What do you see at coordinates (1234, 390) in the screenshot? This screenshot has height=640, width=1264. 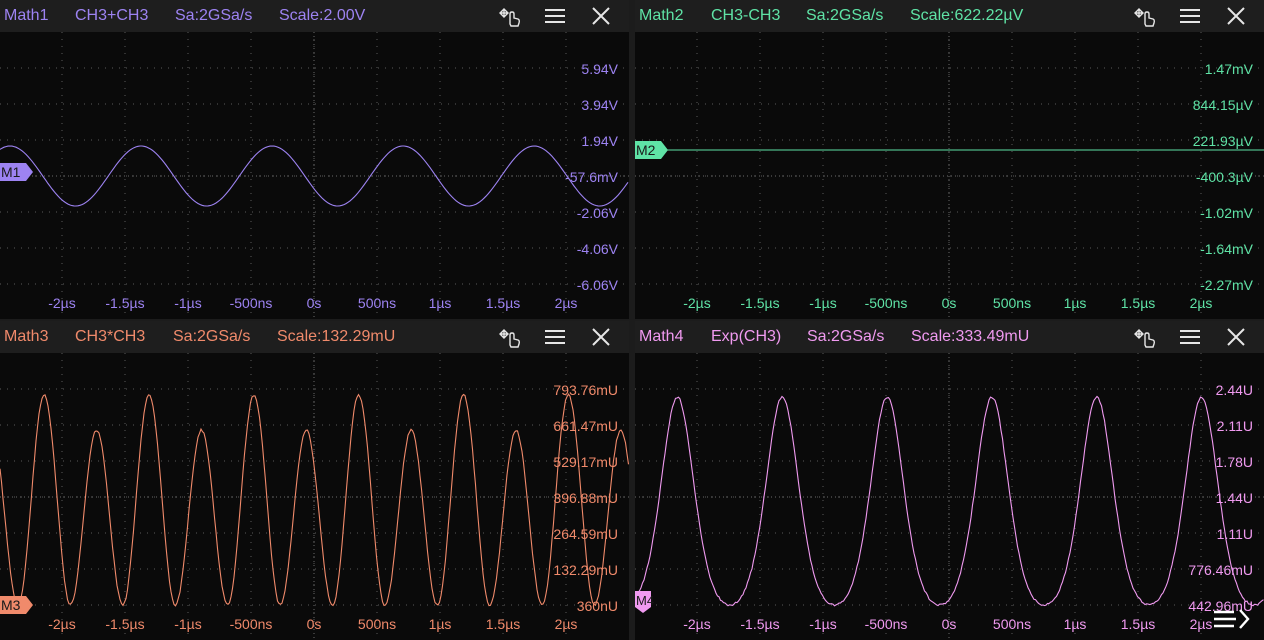 I see `y-axis-label: 2.44U` at bounding box center [1234, 390].